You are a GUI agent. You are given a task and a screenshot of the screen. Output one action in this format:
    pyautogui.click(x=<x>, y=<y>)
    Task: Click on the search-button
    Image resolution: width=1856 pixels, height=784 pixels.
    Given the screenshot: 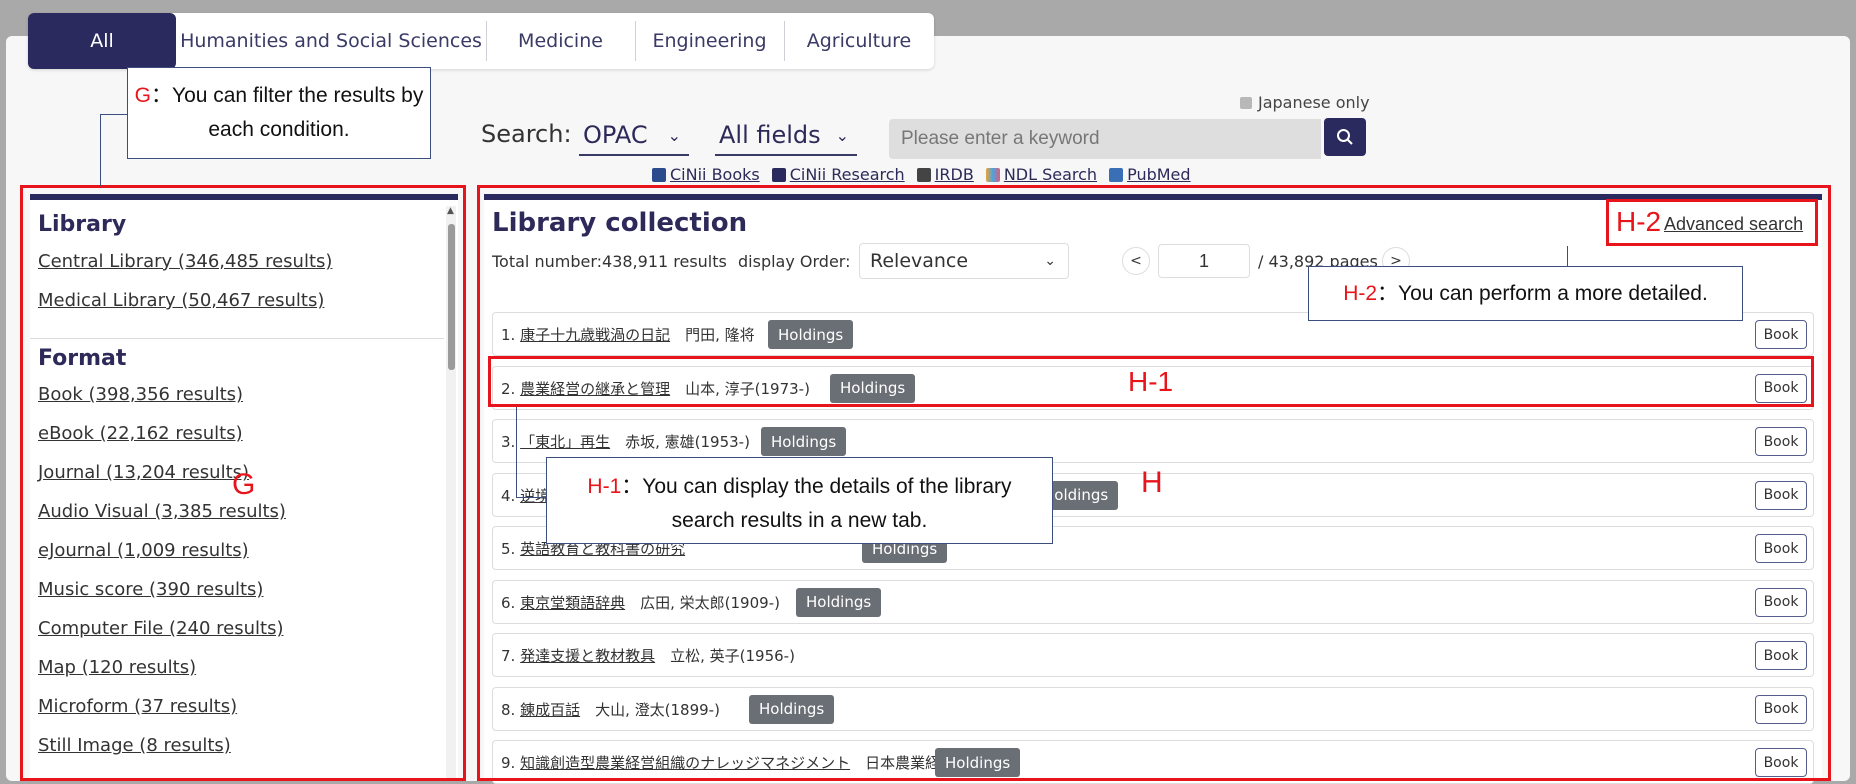 What is the action you would take?
    pyautogui.click(x=1345, y=137)
    